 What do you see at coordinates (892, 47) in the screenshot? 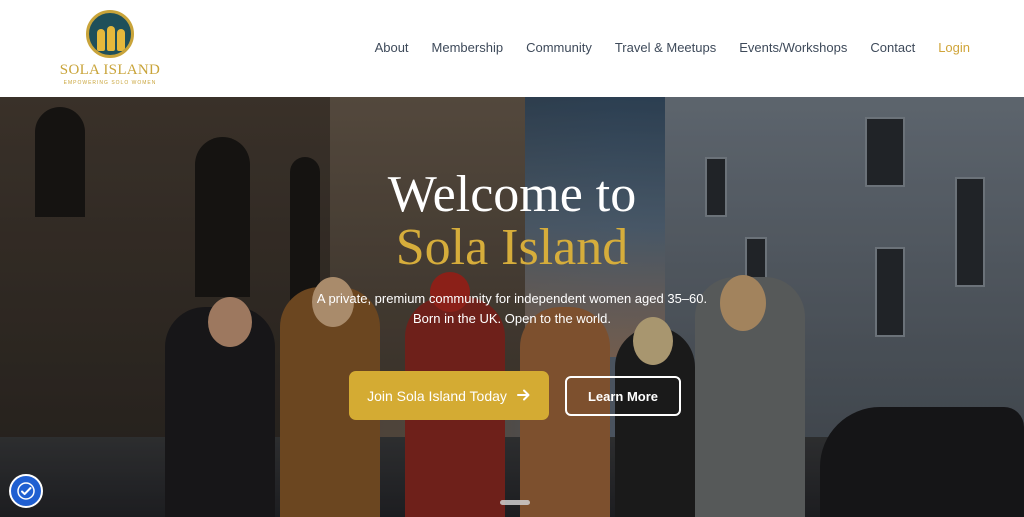
I see `nav-contact: Contact` at bounding box center [892, 47].